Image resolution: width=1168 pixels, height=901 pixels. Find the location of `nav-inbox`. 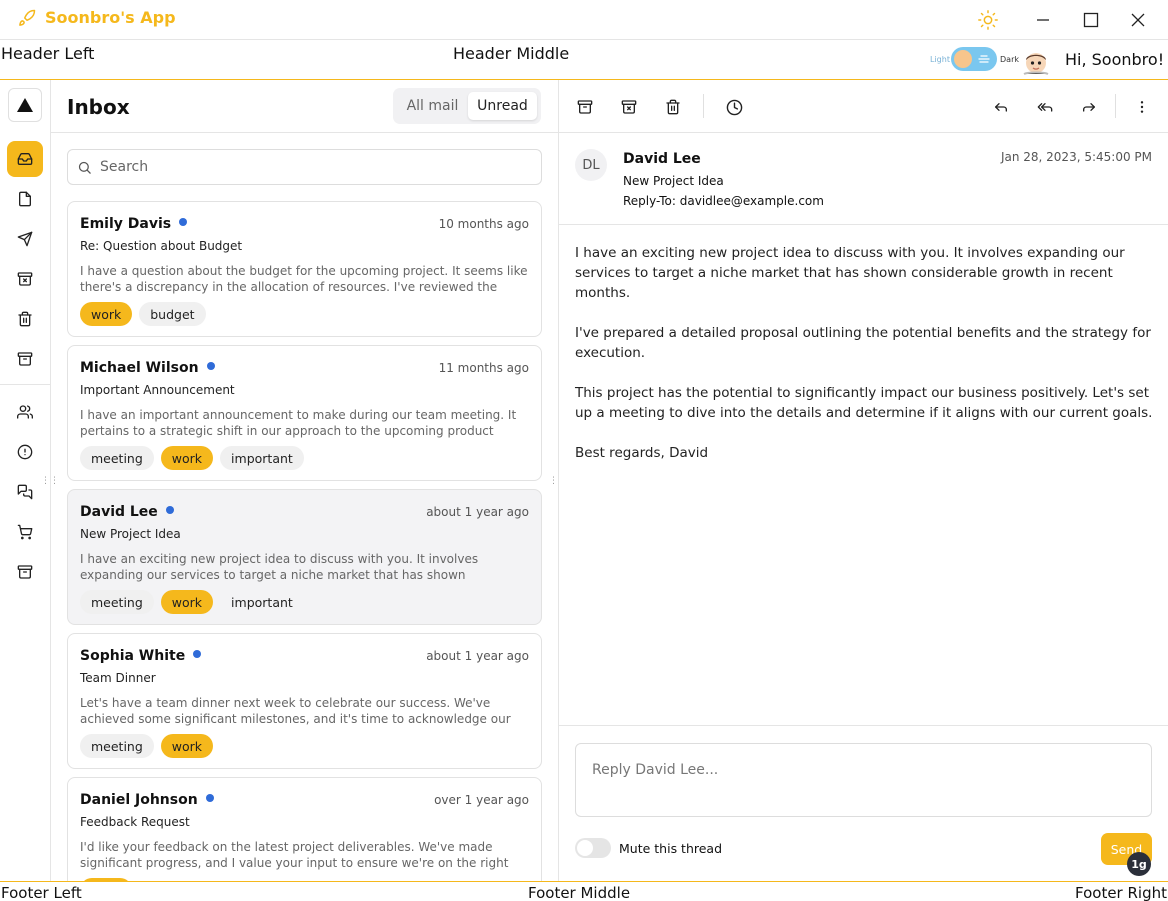

nav-inbox is located at coordinates (25, 159).